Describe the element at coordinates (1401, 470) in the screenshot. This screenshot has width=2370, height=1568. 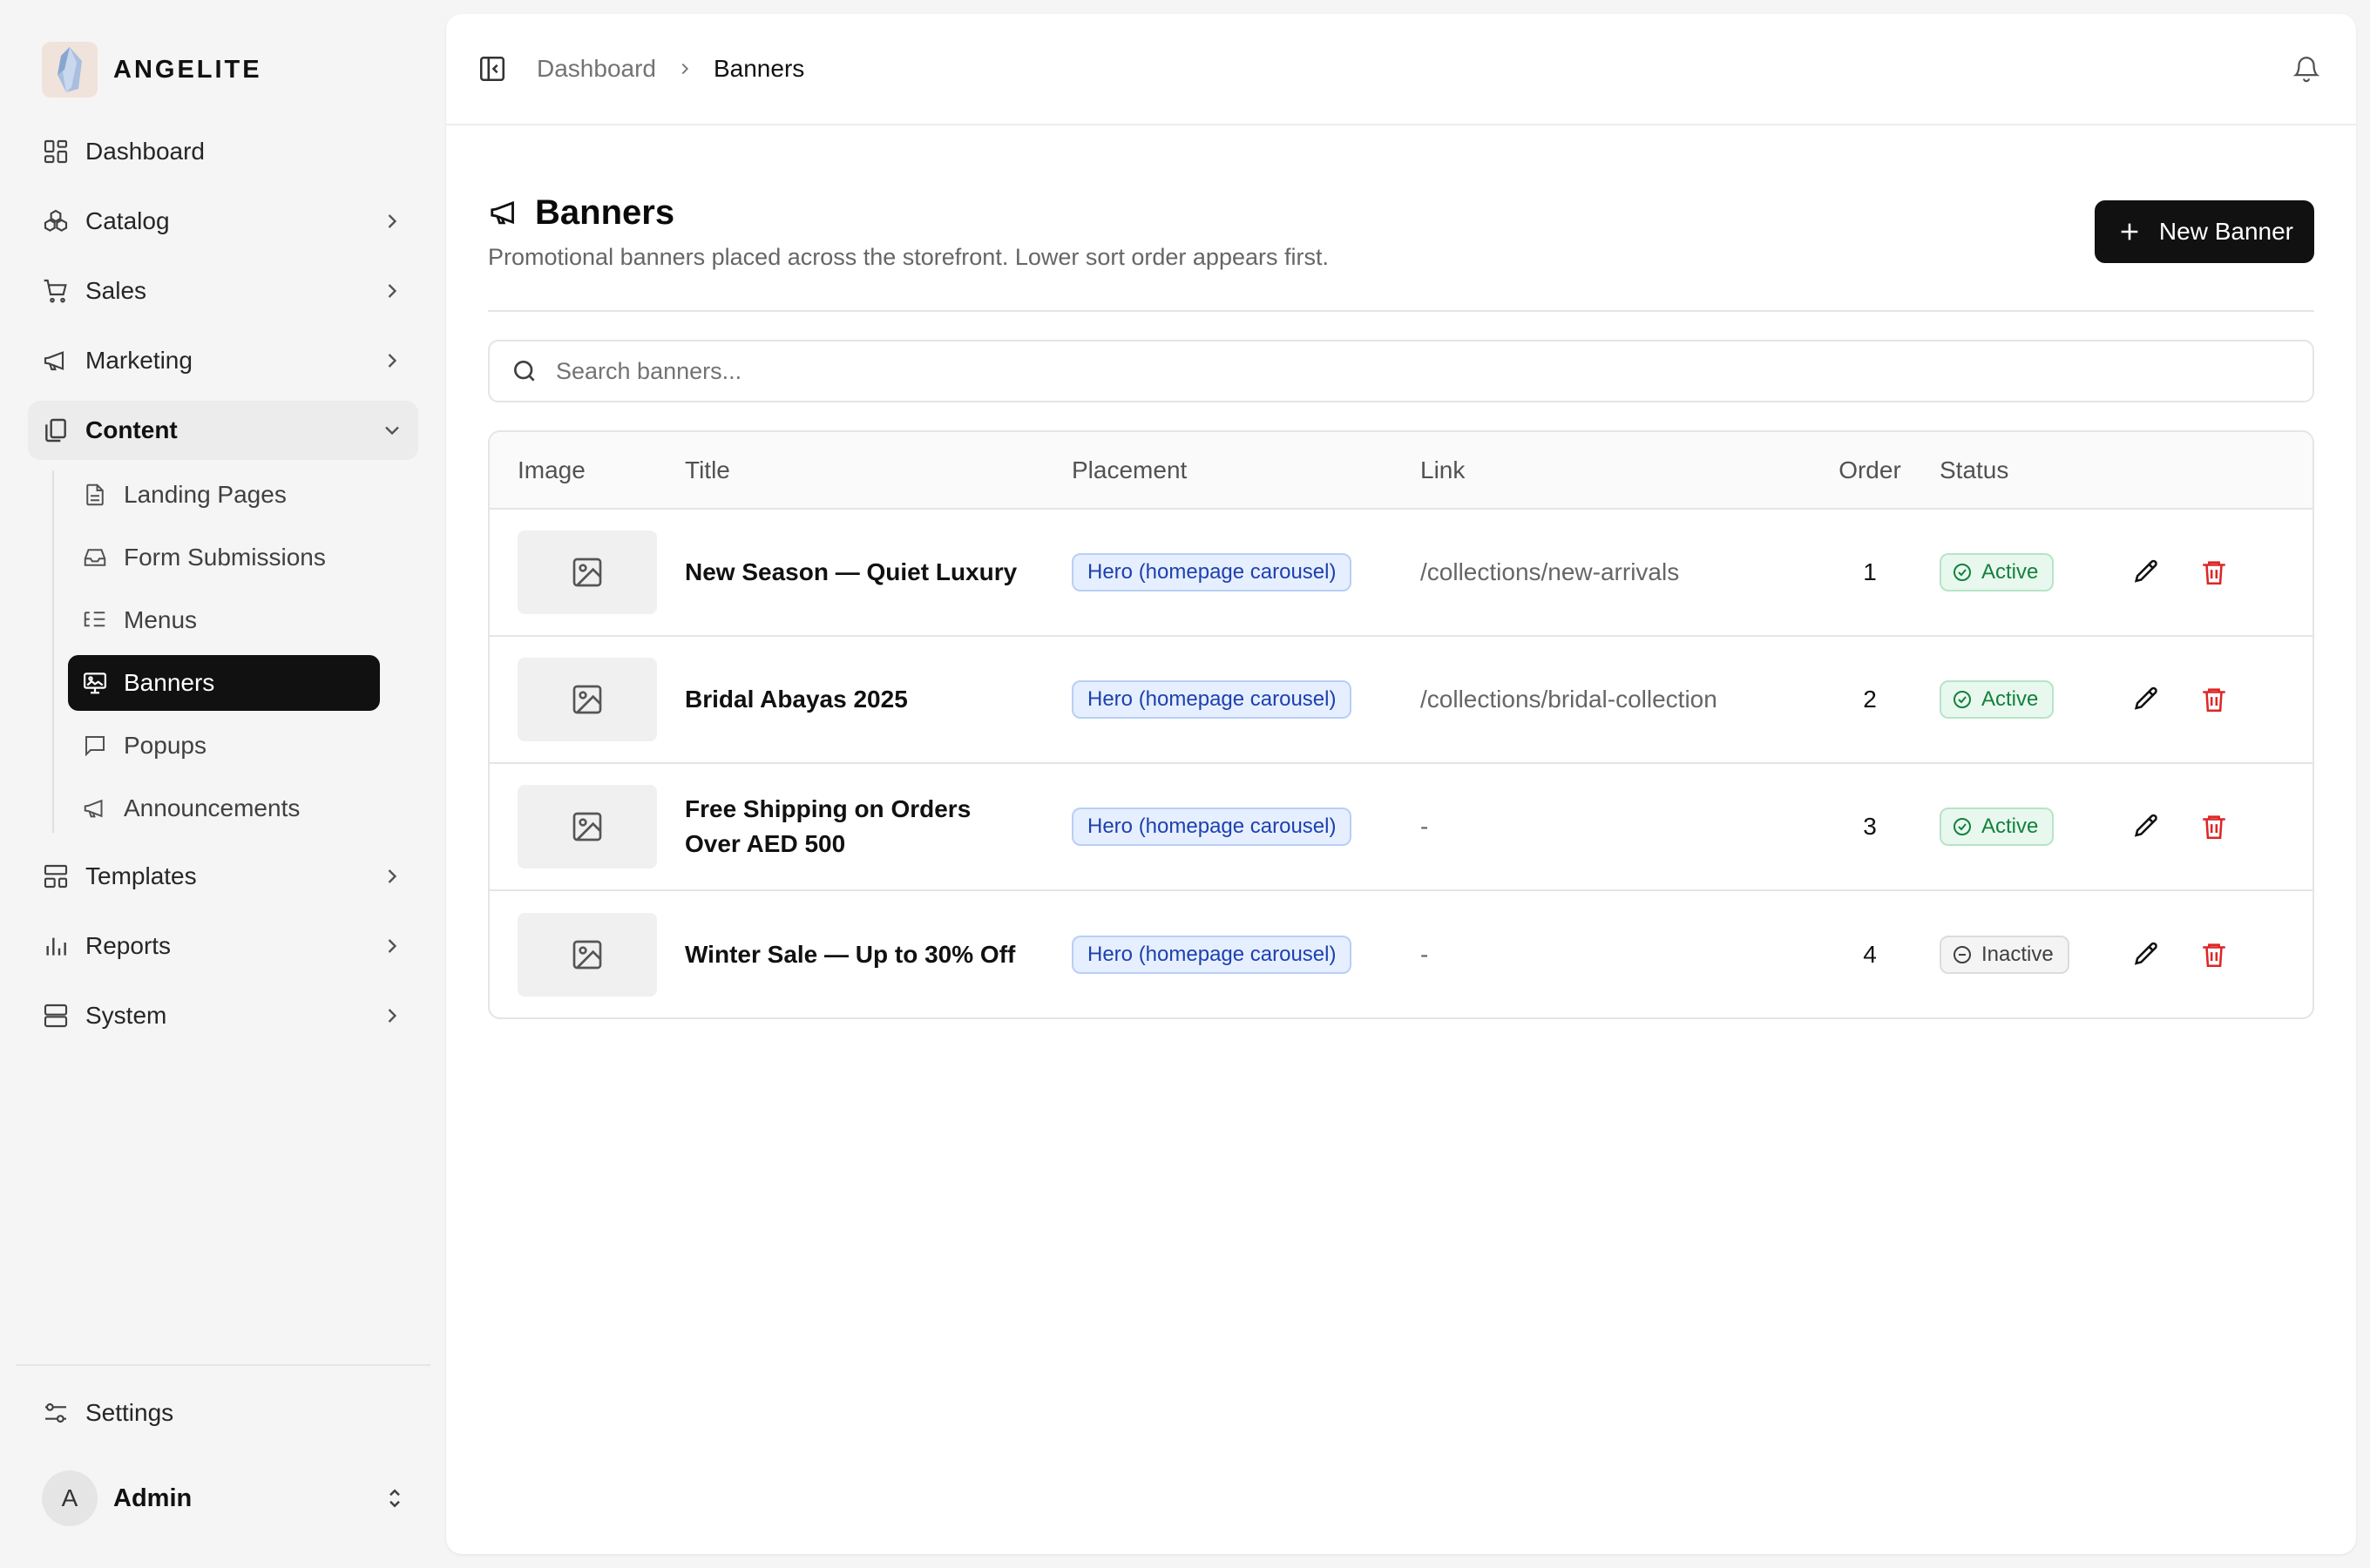
I see `table-header-row: Image Title Placement Link Order Status` at that location.